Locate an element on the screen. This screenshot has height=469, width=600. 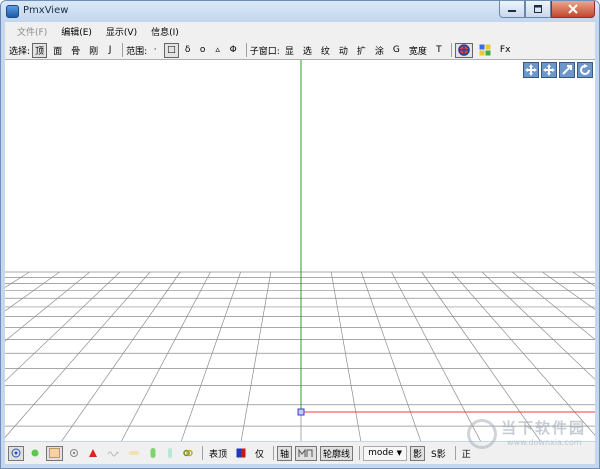
range-circle-button: o is located at coordinates (203, 50).